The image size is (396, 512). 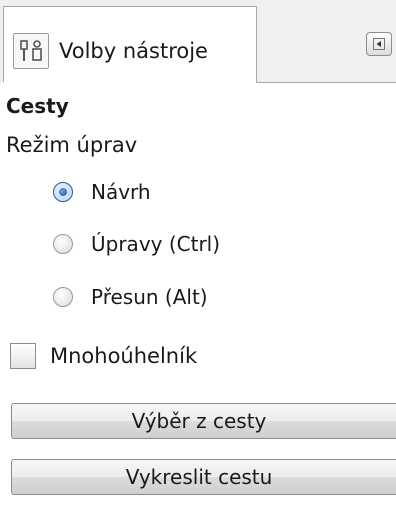 I want to click on stroke-path-button: Vykreslit cestu, so click(x=203, y=477).